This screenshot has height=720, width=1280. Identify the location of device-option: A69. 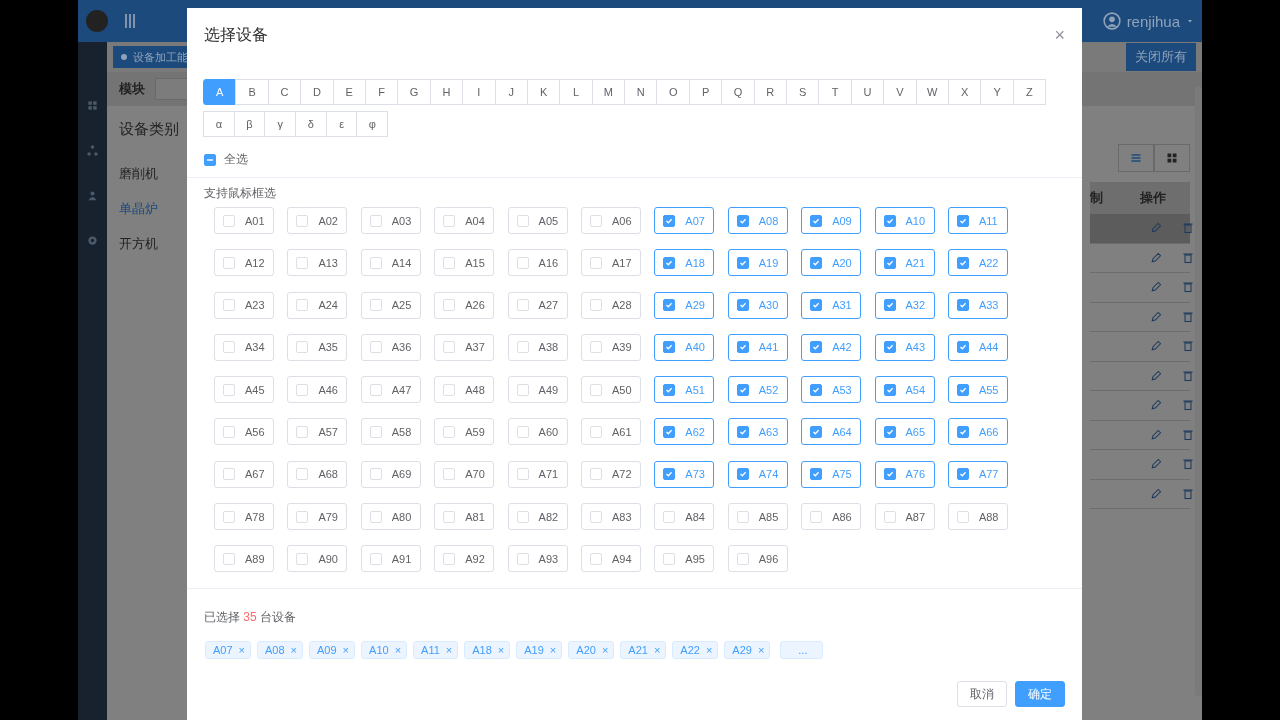
(390, 474).